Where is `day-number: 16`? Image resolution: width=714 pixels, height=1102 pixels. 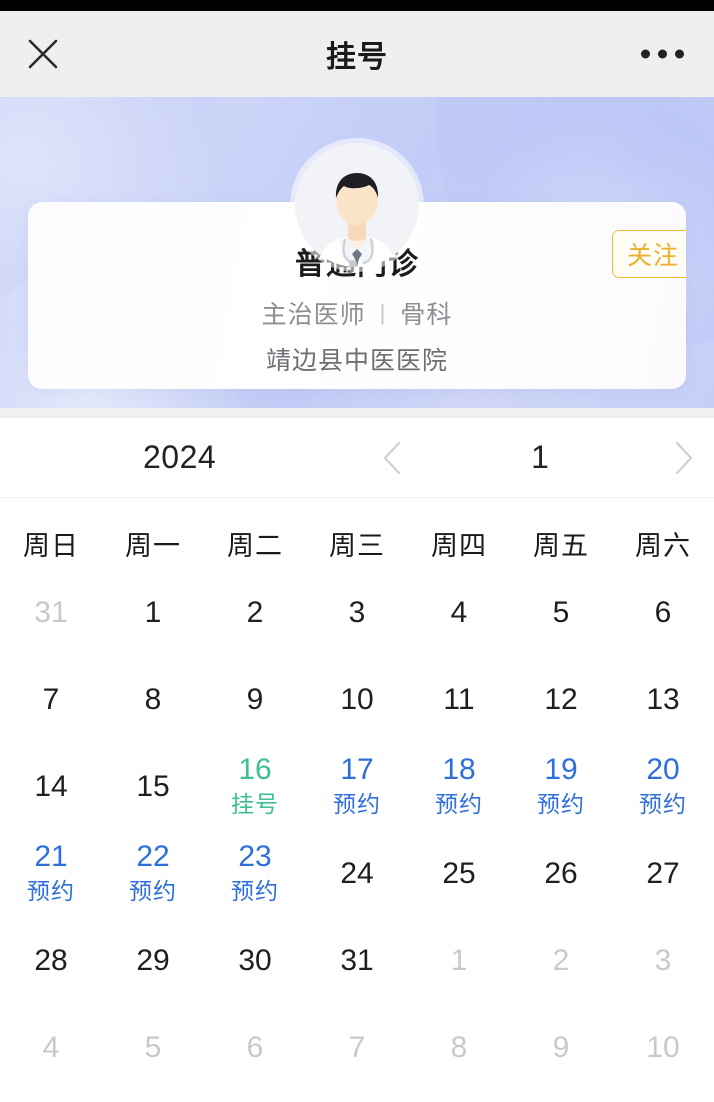 day-number: 16 is located at coordinates (255, 770).